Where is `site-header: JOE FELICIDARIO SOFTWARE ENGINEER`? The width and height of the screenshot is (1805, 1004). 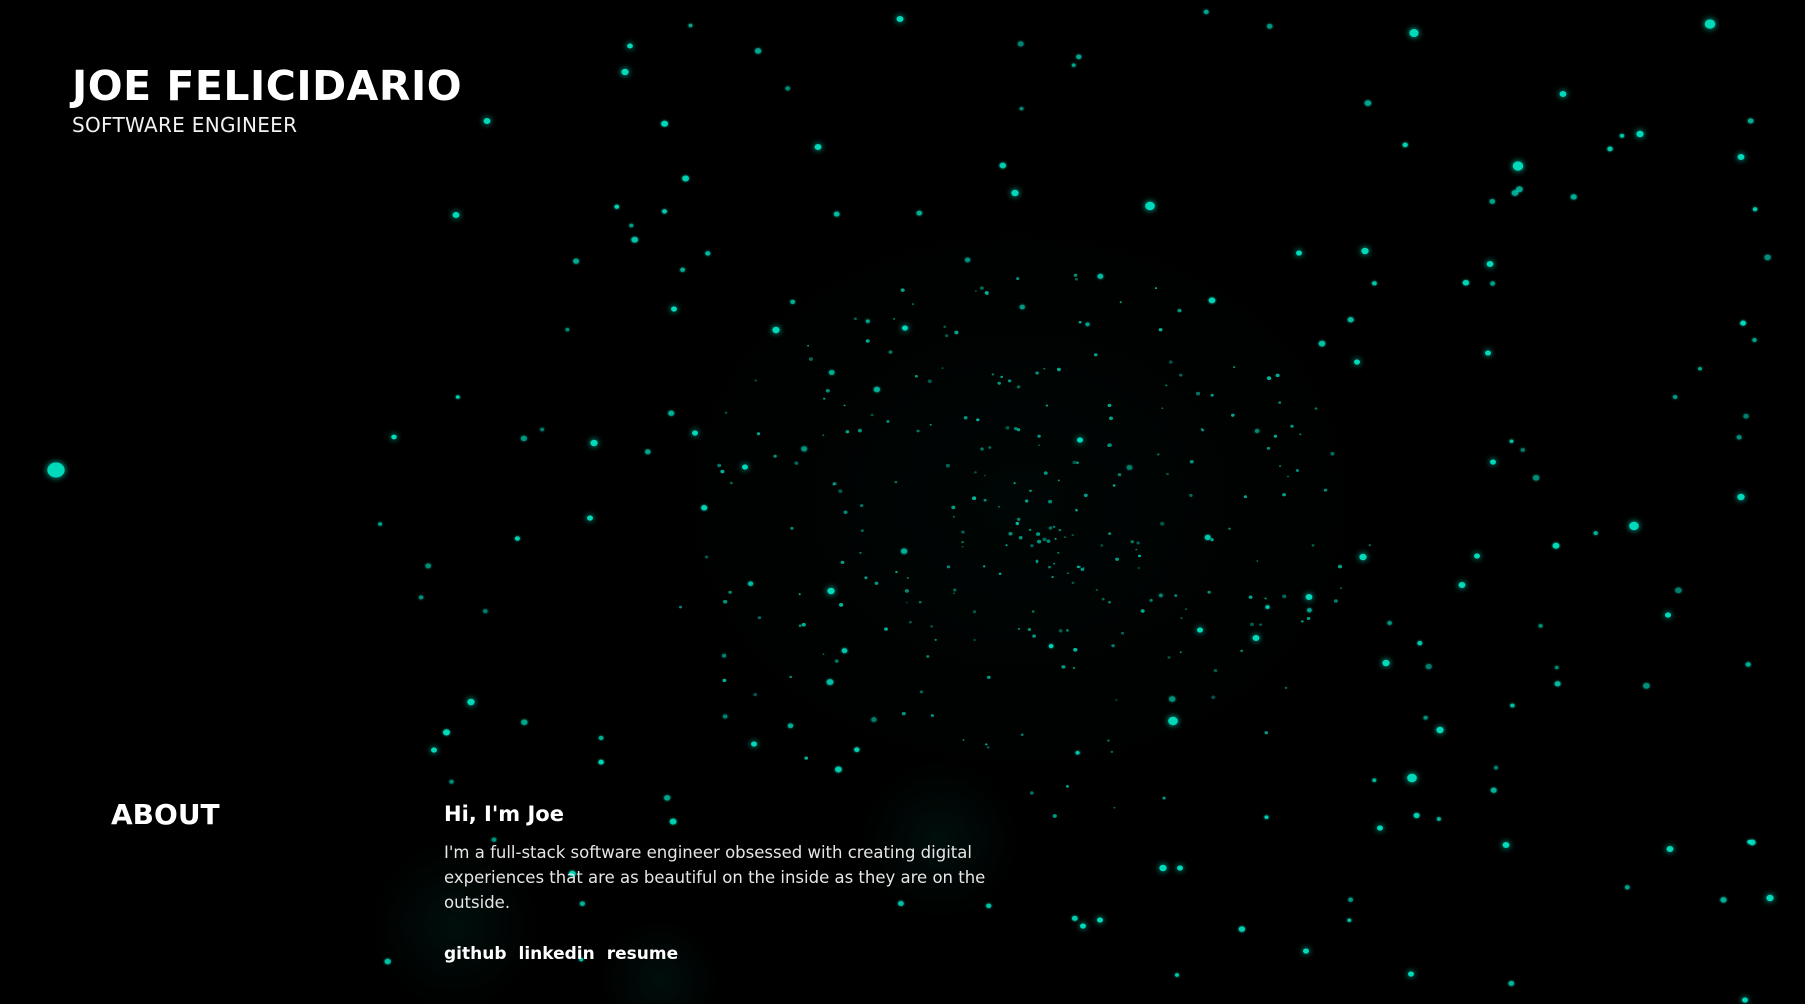
site-header: JOE FELICIDARIO SOFTWARE ENGINEER is located at coordinates (267, 100).